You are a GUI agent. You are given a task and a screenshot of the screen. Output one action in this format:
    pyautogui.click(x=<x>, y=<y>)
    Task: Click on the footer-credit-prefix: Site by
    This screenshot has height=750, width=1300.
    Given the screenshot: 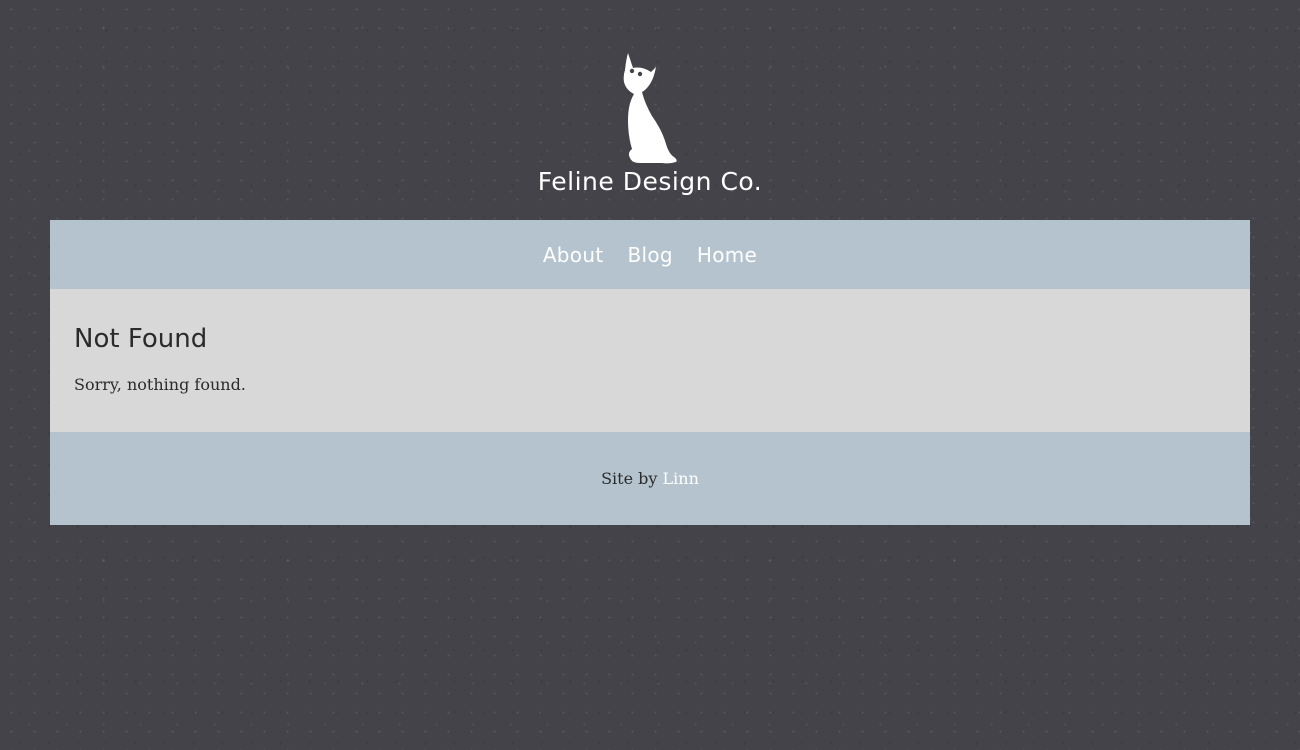 What is the action you would take?
    pyautogui.click(x=629, y=478)
    